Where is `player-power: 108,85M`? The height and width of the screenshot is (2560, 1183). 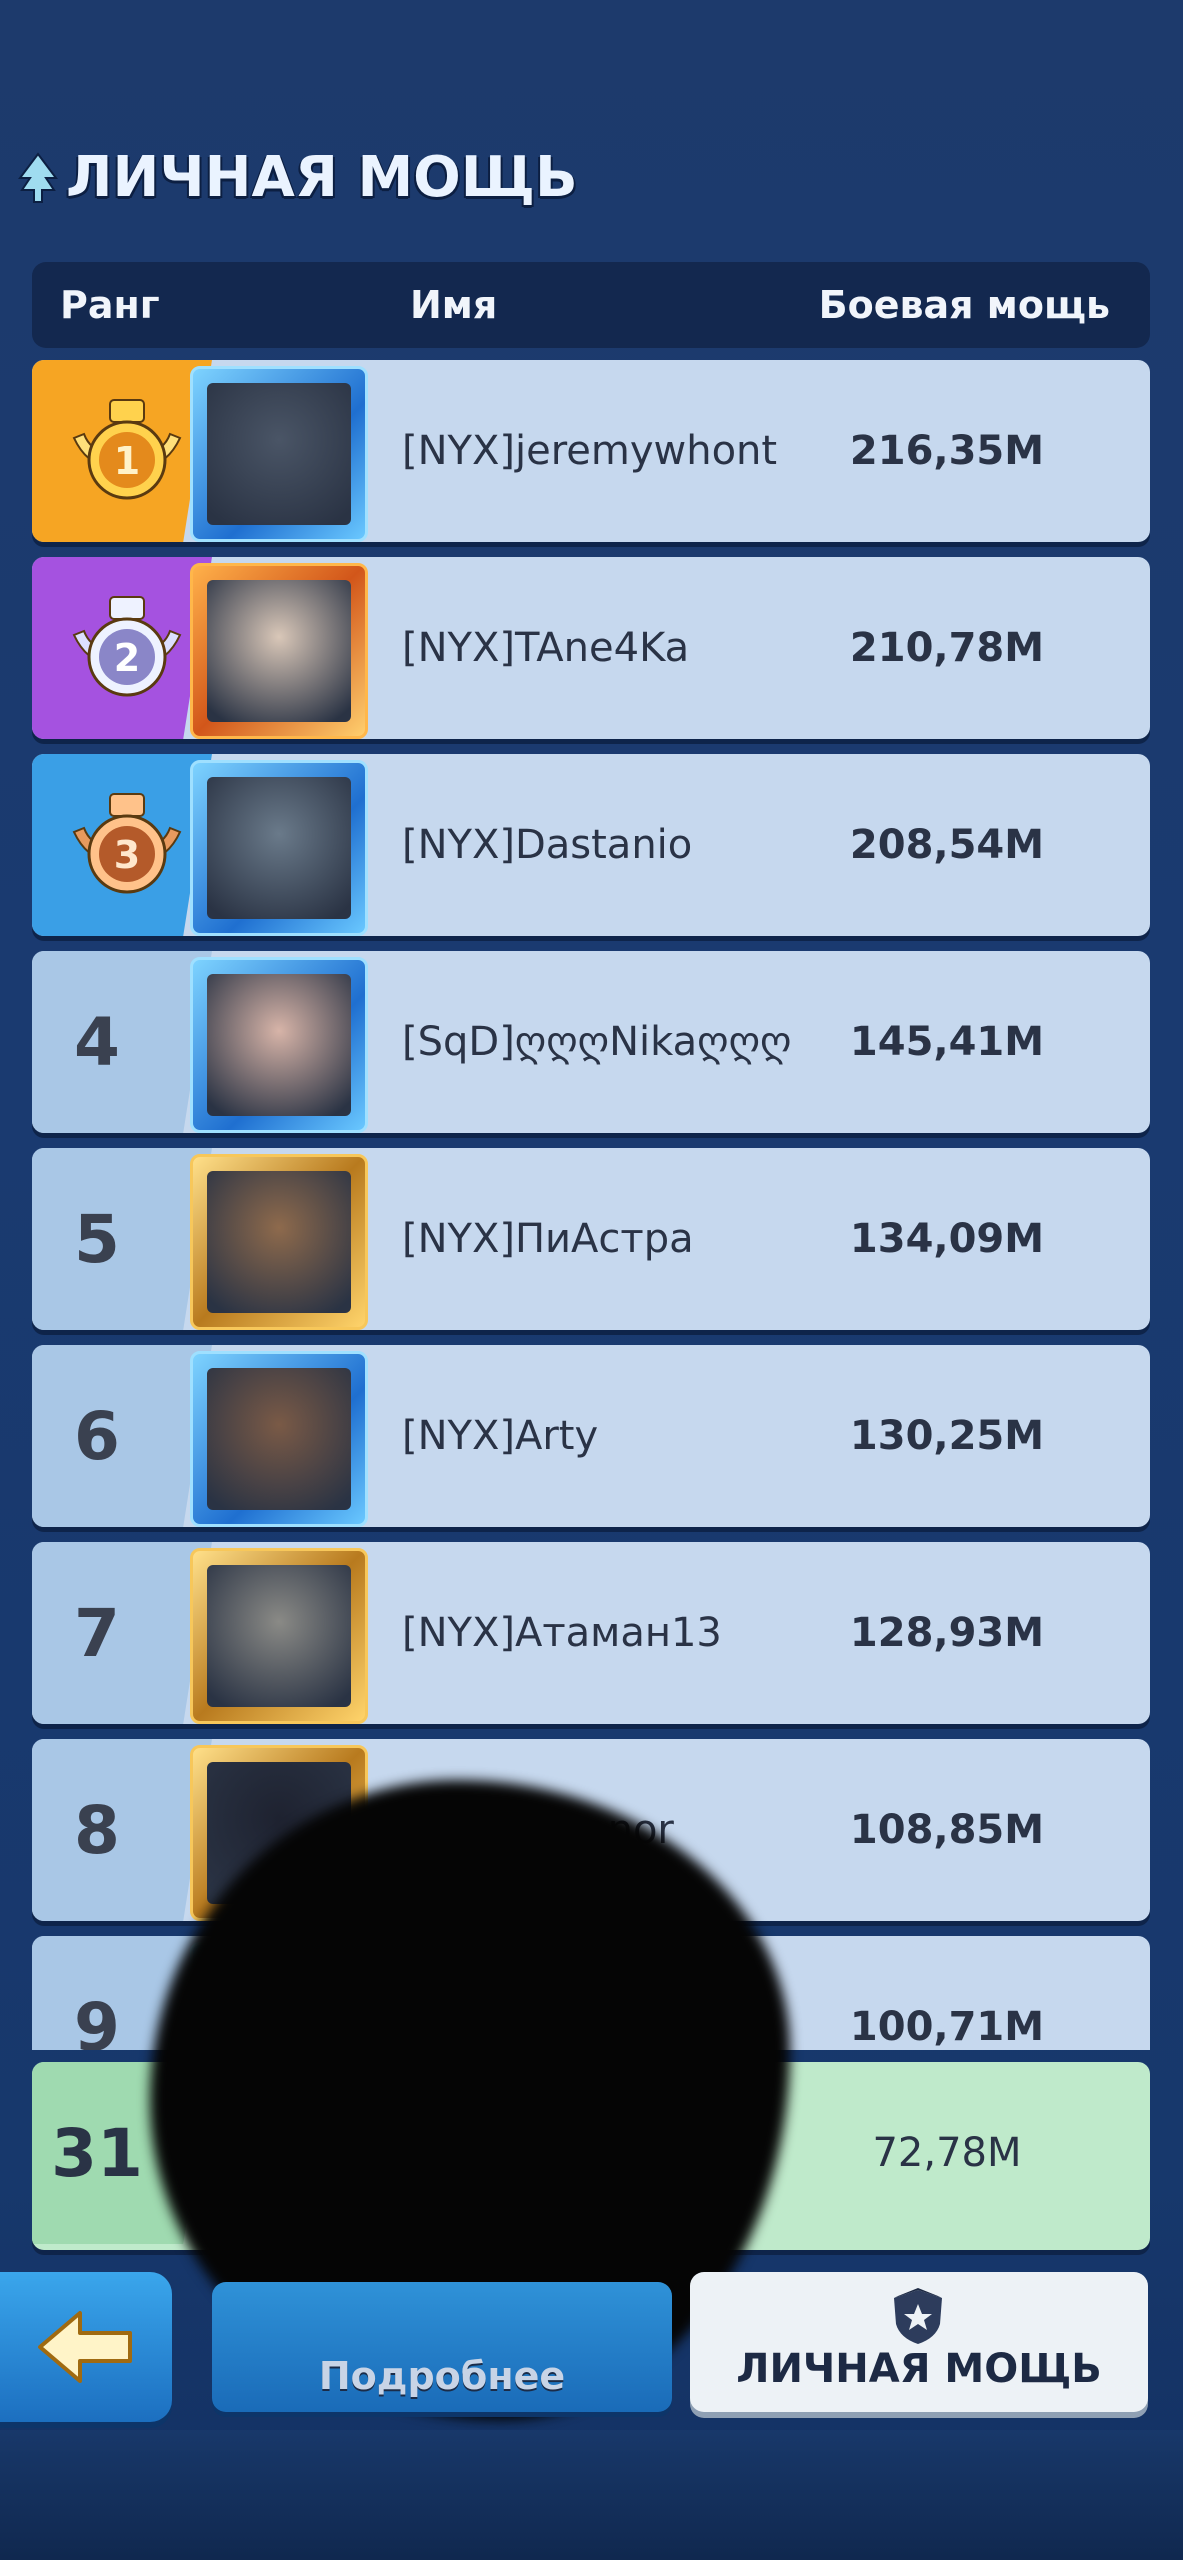 player-power: 108,85M is located at coordinates (947, 1830).